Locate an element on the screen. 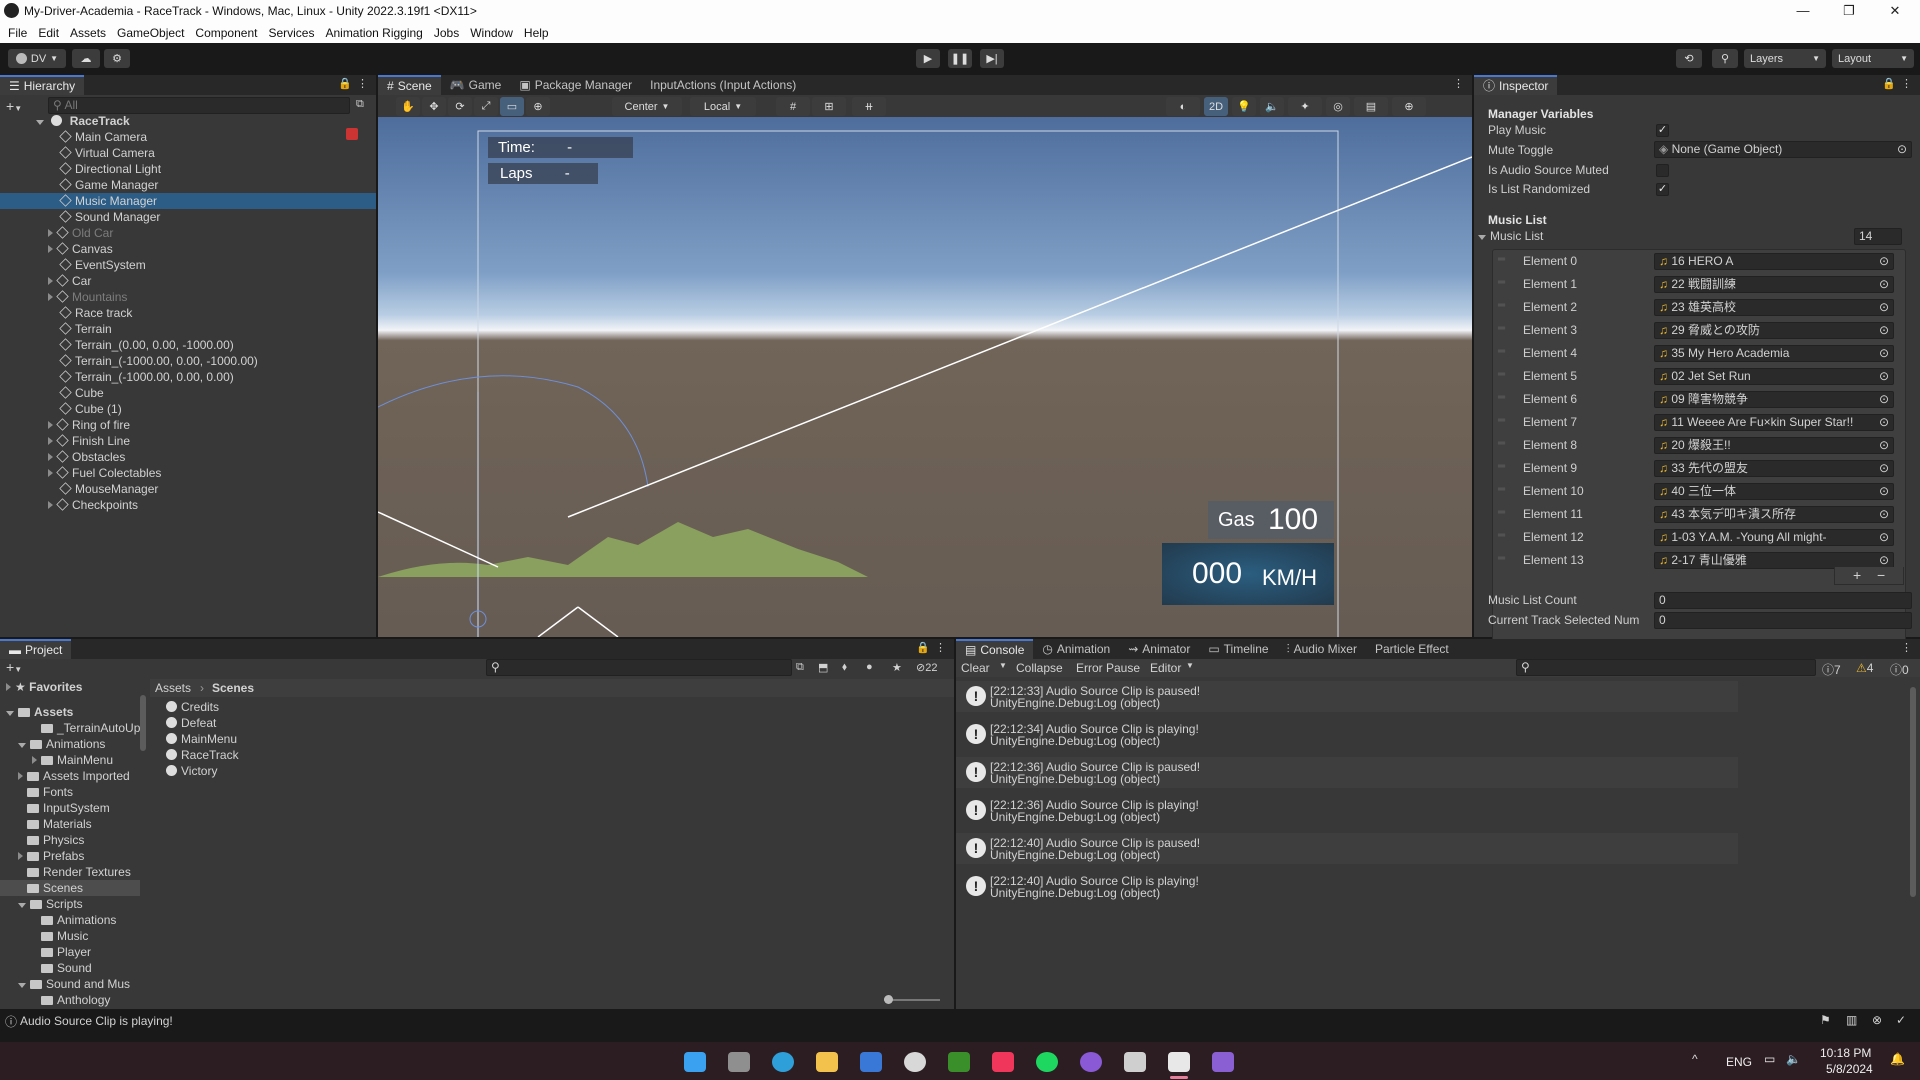 Image resolution: width=1920 pixels, height=1080 pixels. scale-tool-button: ⤢ is located at coordinates (486, 106).